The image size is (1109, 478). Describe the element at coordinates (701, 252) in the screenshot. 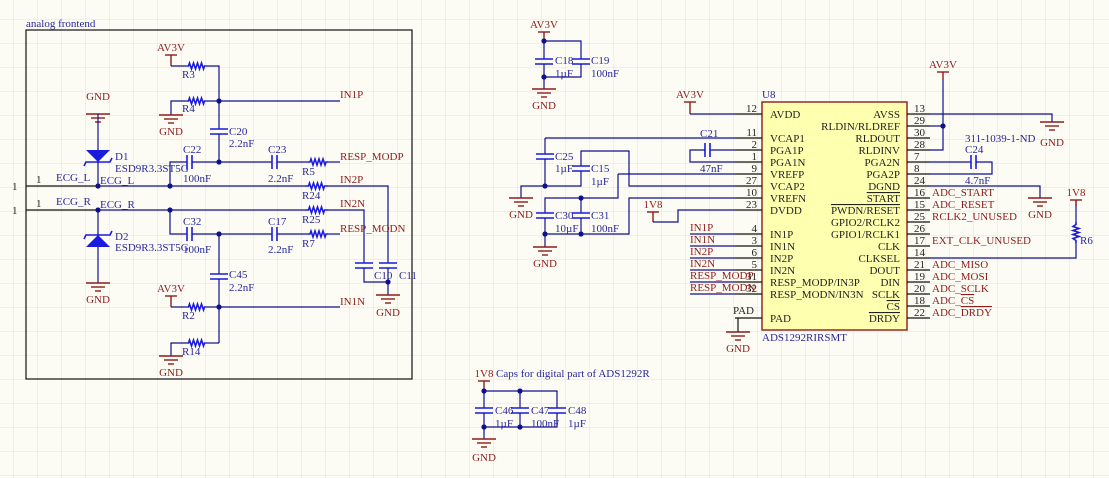

I see `net-label: IN2P` at that location.